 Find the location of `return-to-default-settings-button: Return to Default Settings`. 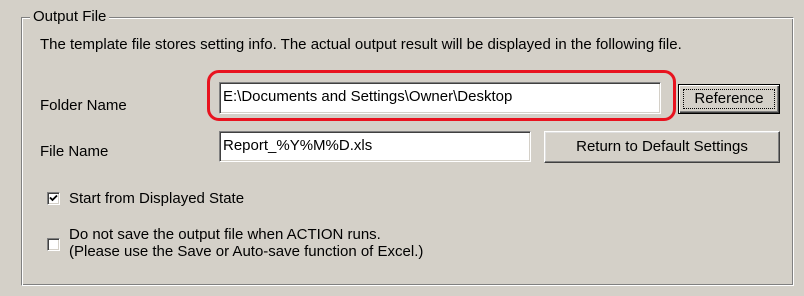

return-to-default-settings-button: Return to Default Settings is located at coordinates (662, 147).